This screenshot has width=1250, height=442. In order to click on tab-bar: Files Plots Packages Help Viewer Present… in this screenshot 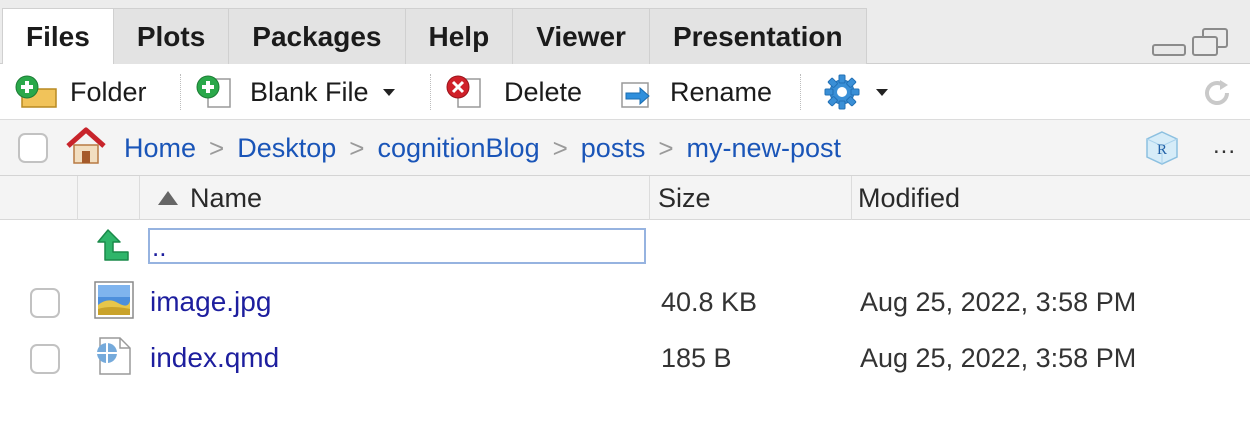, I will do `click(625, 32)`.